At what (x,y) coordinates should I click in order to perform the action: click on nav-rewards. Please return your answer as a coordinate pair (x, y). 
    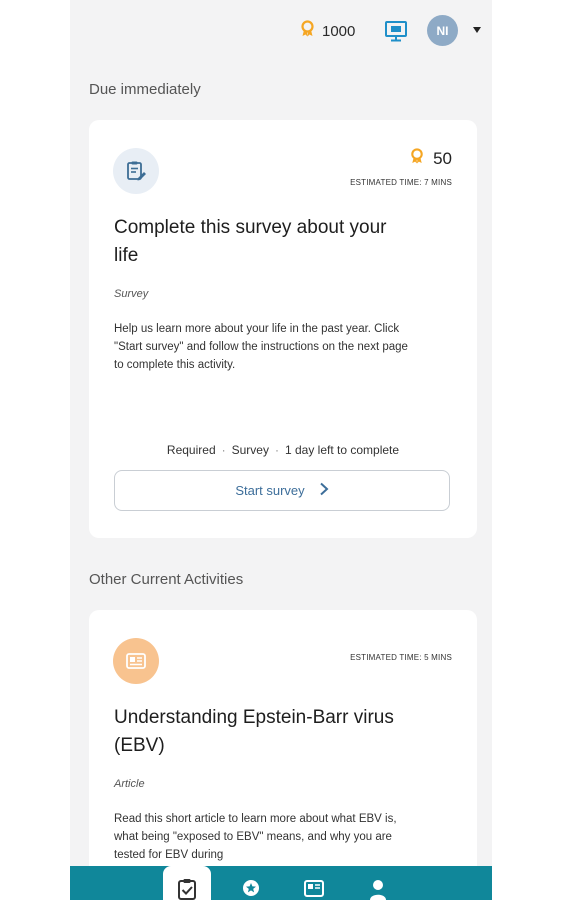
    Looking at the image, I should click on (251, 883).